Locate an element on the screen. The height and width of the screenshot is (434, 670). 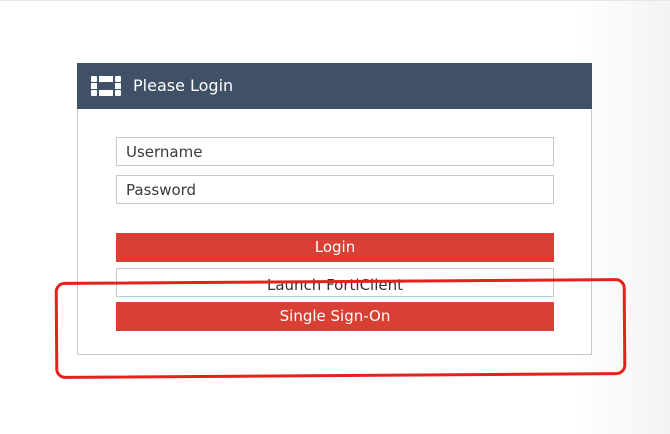
login-button: Login is located at coordinates (335, 247).